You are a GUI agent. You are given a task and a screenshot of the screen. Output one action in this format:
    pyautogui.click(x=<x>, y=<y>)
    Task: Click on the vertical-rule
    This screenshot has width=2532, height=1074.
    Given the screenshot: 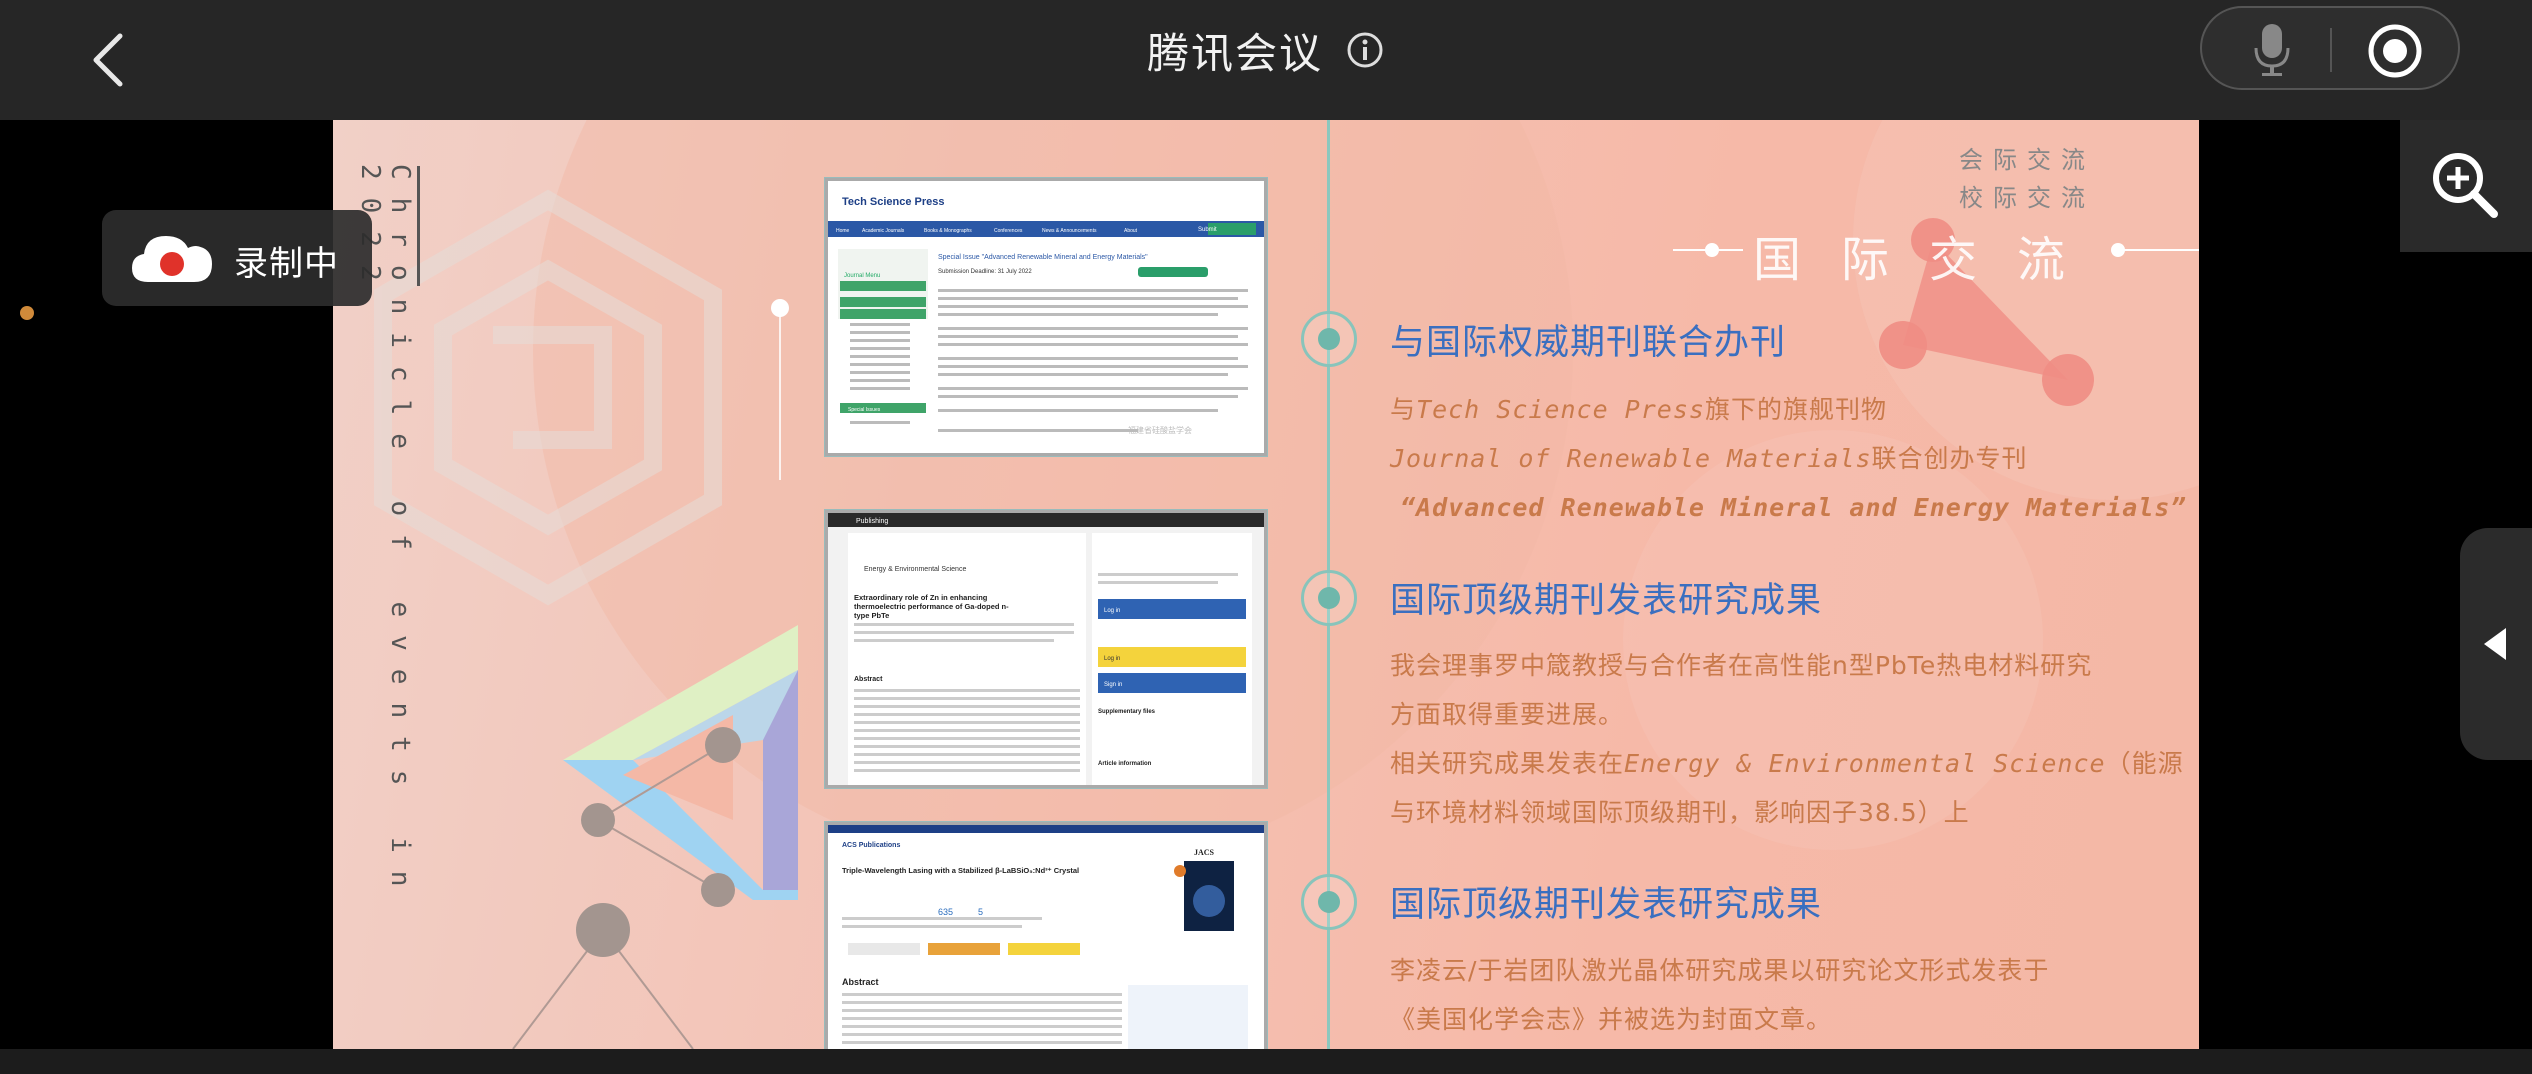 What is the action you would take?
    pyautogui.click(x=418, y=226)
    